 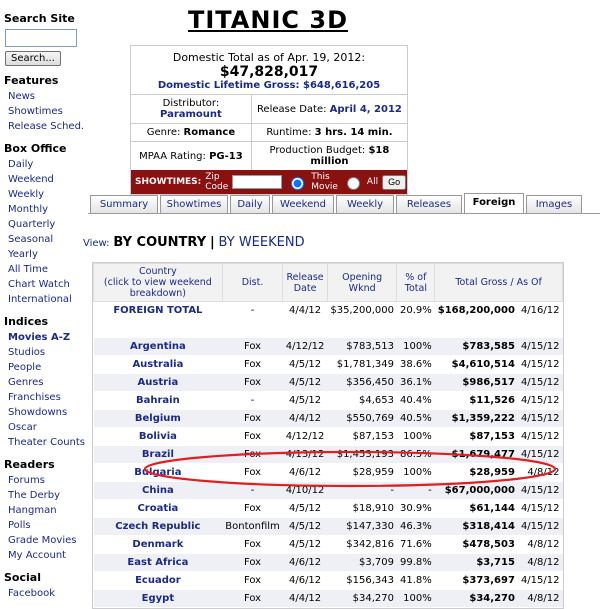 What do you see at coordinates (46, 427) in the screenshot?
I see `sidebar-item-oscar: Oscar` at bounding box center [46, 427].